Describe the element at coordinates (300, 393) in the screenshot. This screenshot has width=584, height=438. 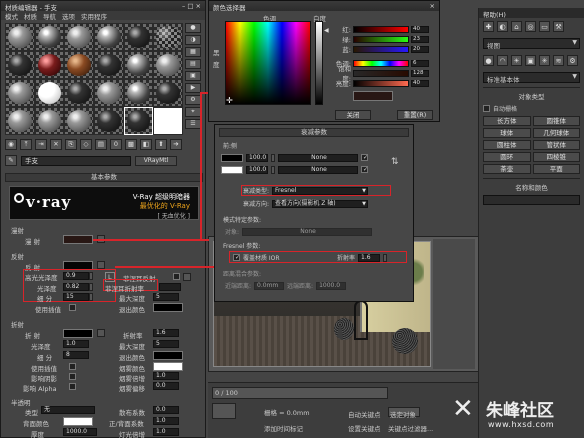
I see `time-slider: 0 / 100` at that location.